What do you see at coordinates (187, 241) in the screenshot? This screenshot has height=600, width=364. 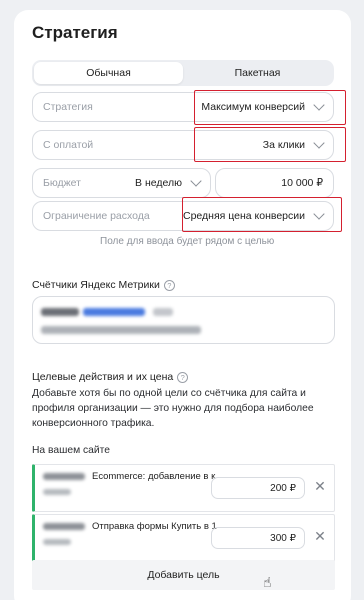 I see `limit-hint: Поле для ввода будет рядом с целью` at bounding box center [187, 241].